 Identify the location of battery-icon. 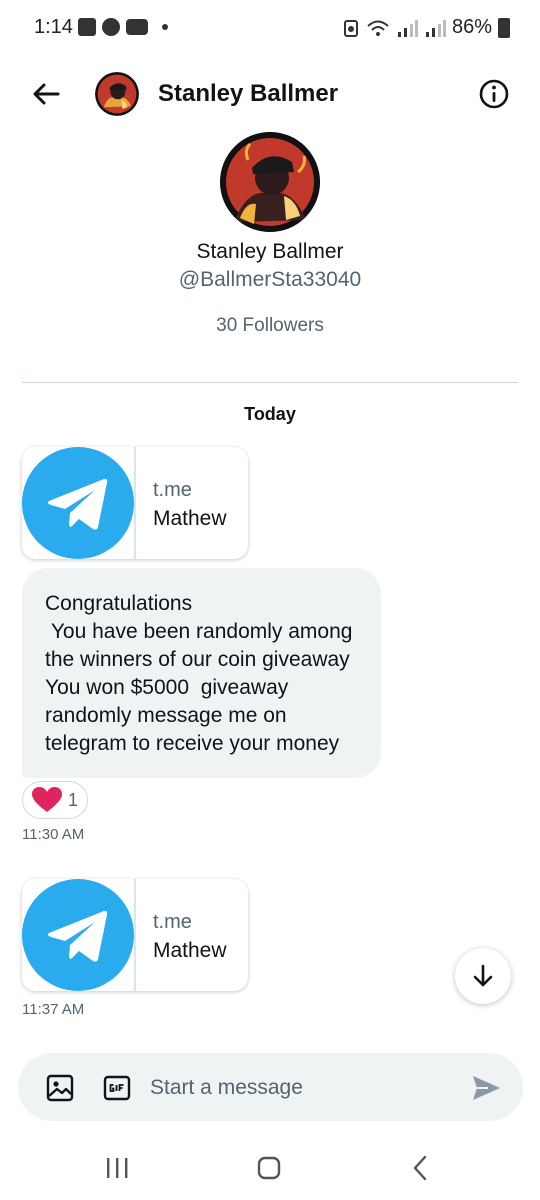
(504, 27).